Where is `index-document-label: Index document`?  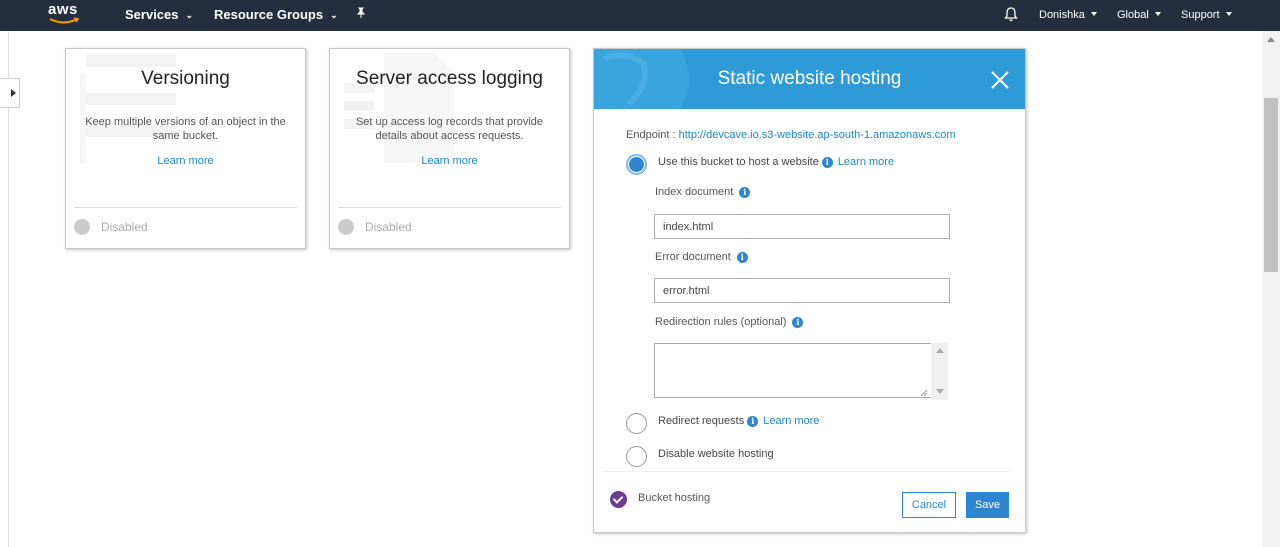
index-document-label: Index document is located at coordinates (694, 192).